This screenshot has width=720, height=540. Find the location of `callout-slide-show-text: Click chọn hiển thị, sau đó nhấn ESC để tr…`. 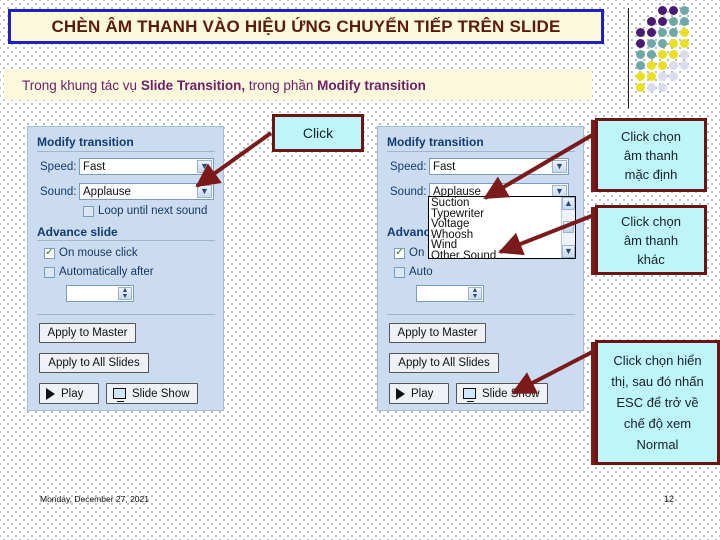

callout-slide-show-text: Click chọn hiển thị, sau đó nhấn ESC để tr… is located at coordinates (657, 402).